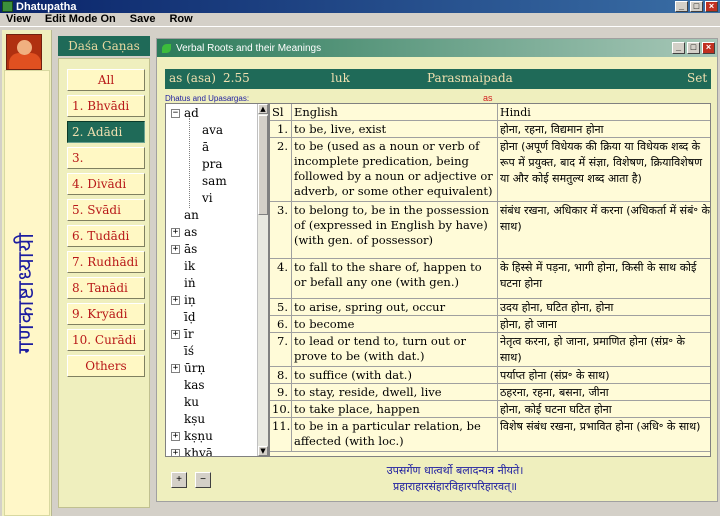  I want to click on tree-item: iṅ, so click(190, 283).